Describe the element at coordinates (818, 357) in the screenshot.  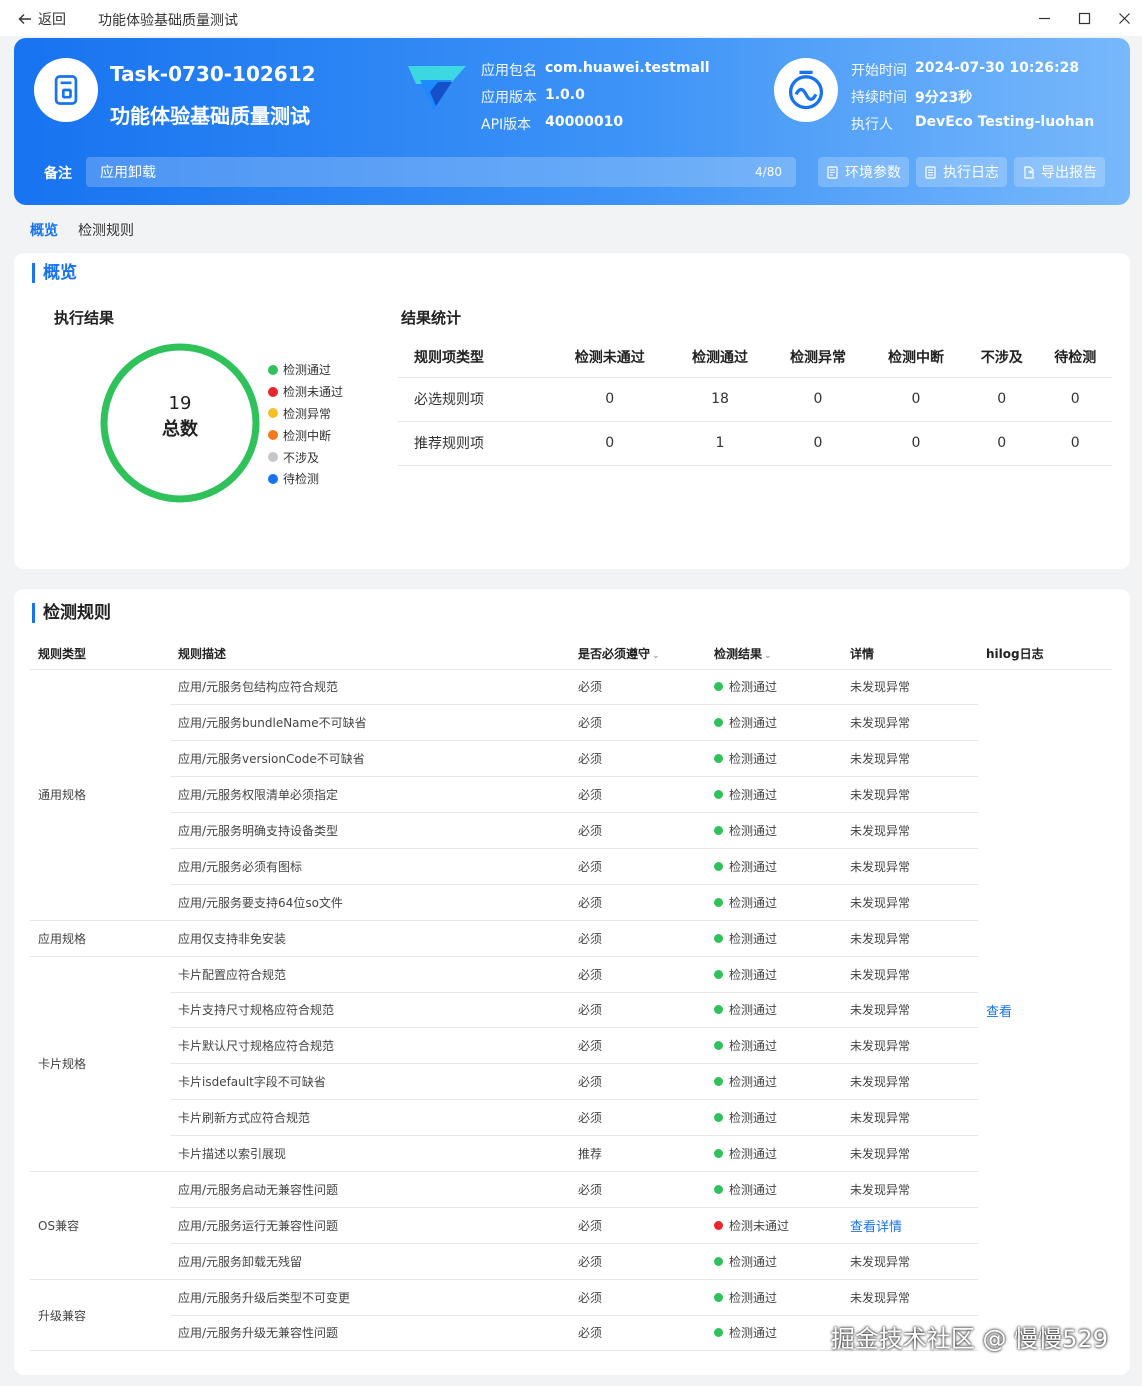
I see `stats-header: 检测异常` at that location.